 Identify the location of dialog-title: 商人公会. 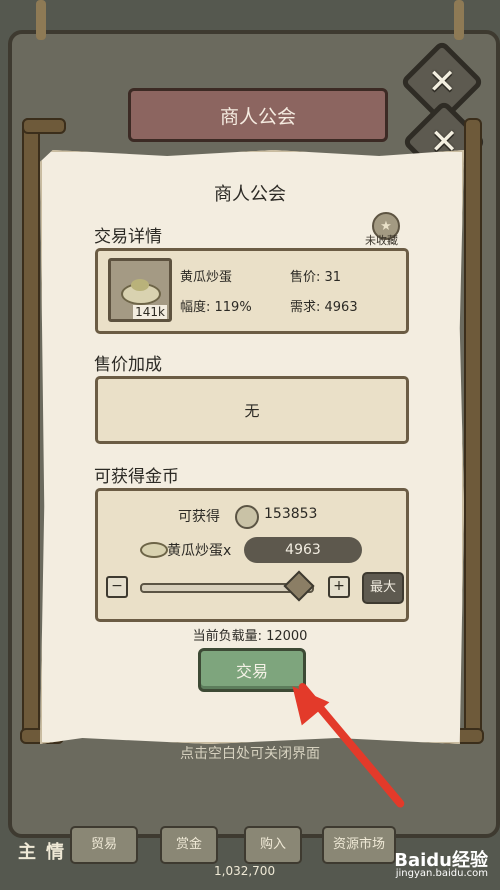
(250, 194).